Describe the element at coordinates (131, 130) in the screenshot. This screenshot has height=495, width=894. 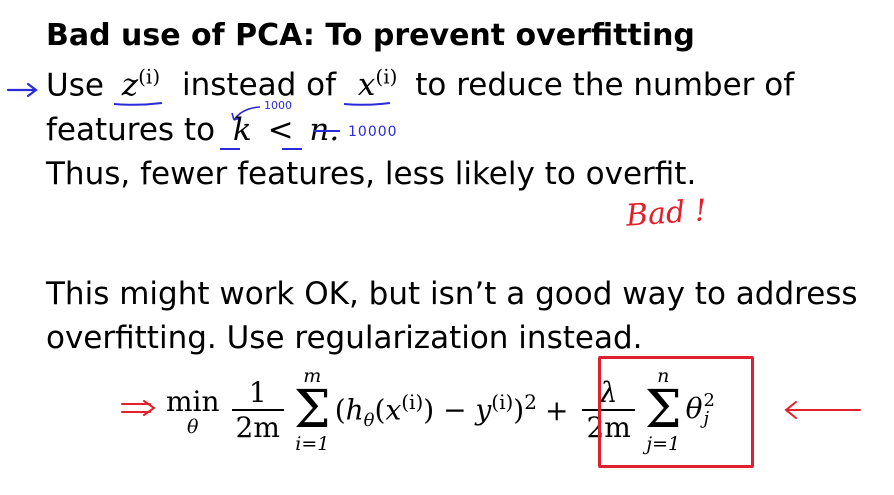
I see `line2-features-to: features to` at that location.